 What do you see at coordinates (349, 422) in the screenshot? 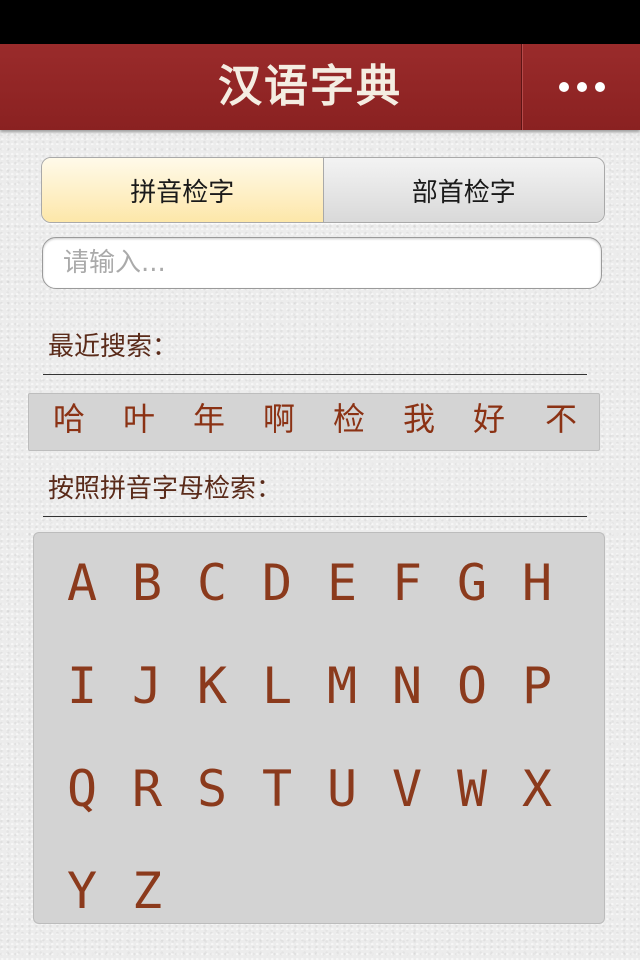
I see `recent-item: 检` at bounding box center [349, 422].